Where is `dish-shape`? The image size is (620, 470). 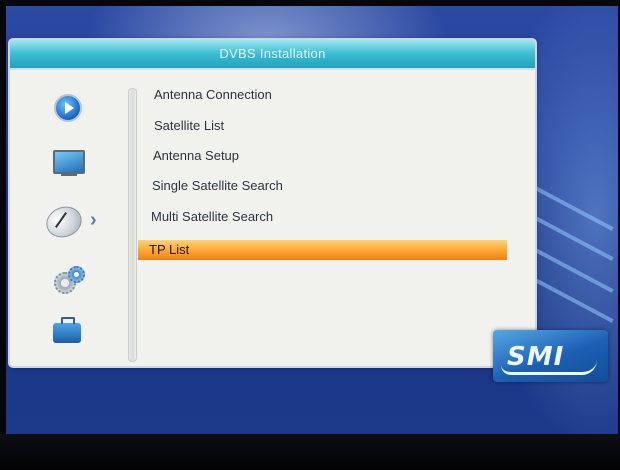 dish-shape is located at coordinates (64, 222).